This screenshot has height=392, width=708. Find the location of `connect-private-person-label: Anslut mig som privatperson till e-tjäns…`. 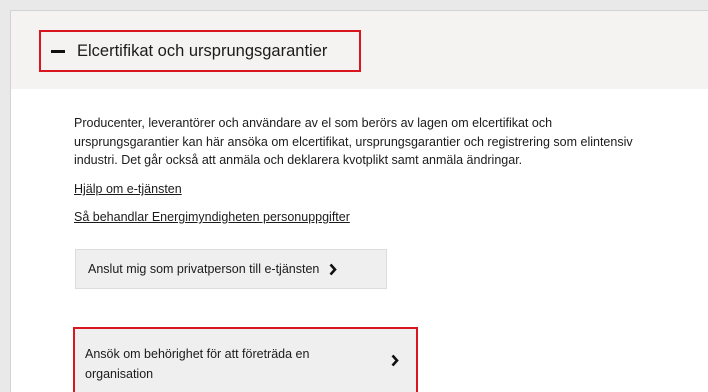

connect-private-person-label: Anslut mig som privatperson till e-tjäns… is located at coordinates (204, 269).